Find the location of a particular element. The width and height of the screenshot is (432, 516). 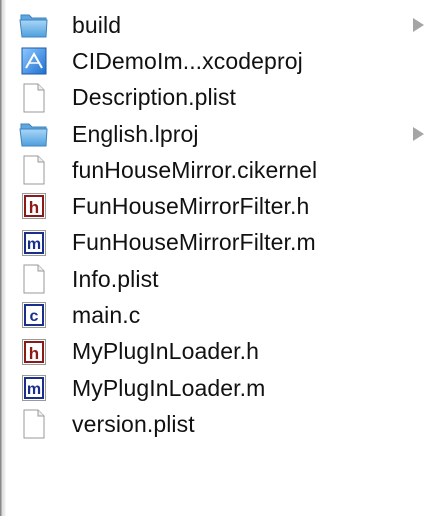

file-name: MyPlugInLoader.m is located at coordinates (169, 387).